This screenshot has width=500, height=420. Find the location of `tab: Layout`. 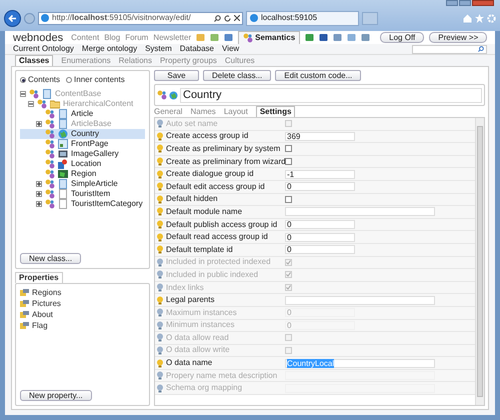

tab: Layout is located at coordinates (236, 112).